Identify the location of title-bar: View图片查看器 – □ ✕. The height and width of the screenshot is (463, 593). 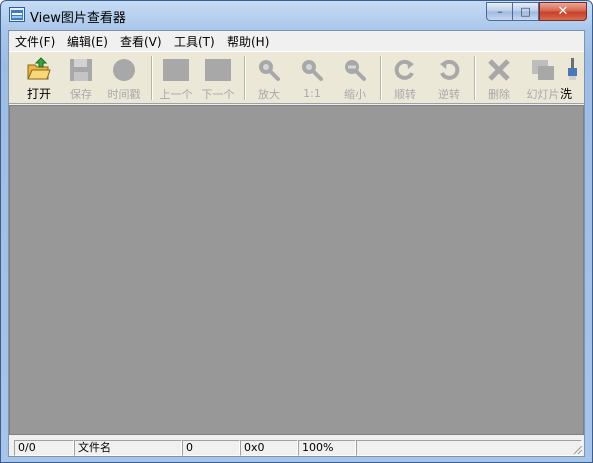
(296, 15).